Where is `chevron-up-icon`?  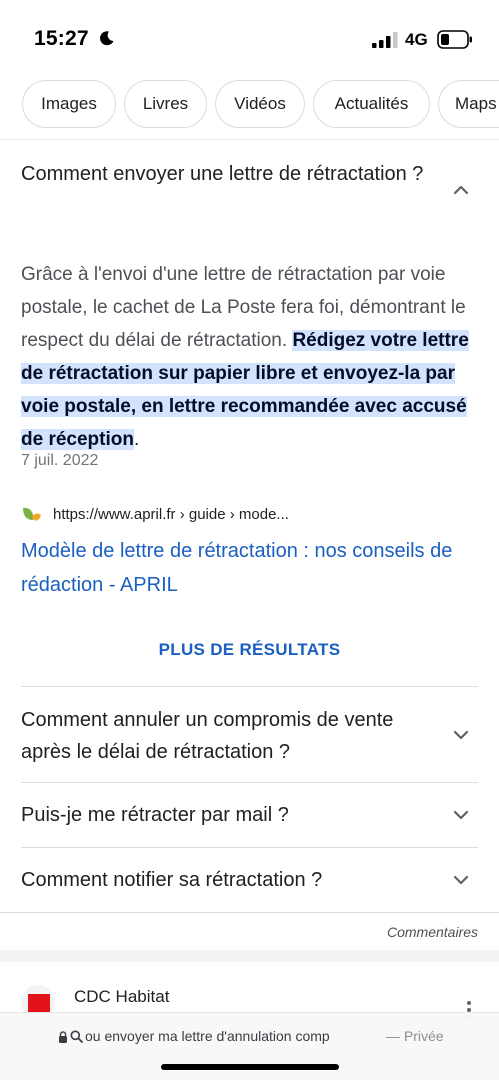 chevron-up-icon is located at coordinates (461, 190).